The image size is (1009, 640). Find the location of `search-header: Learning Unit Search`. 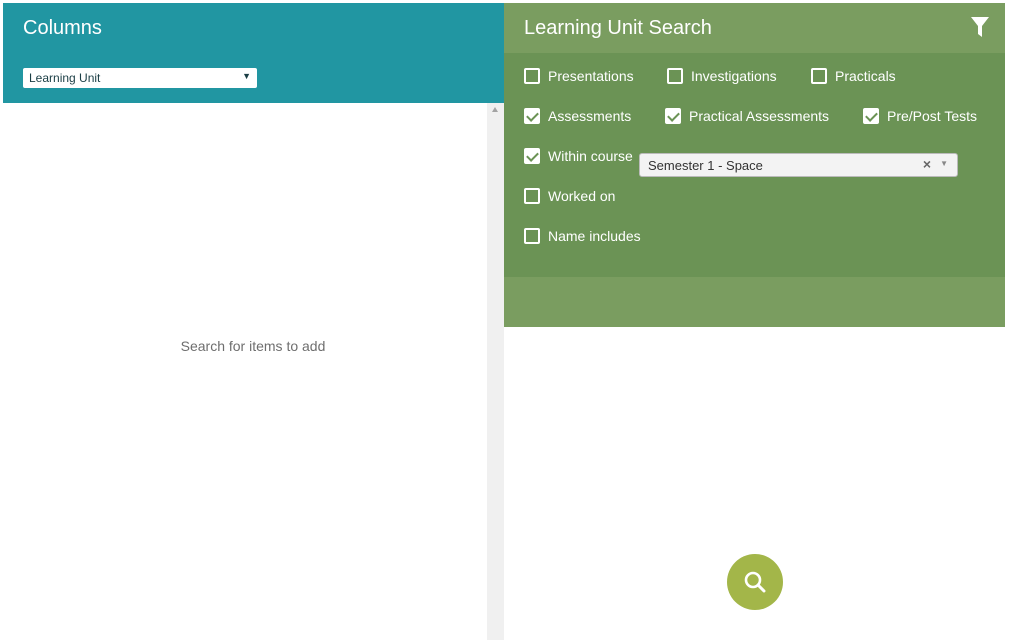

search-header: Learning Unit Search is located at coordinates (754, 28).